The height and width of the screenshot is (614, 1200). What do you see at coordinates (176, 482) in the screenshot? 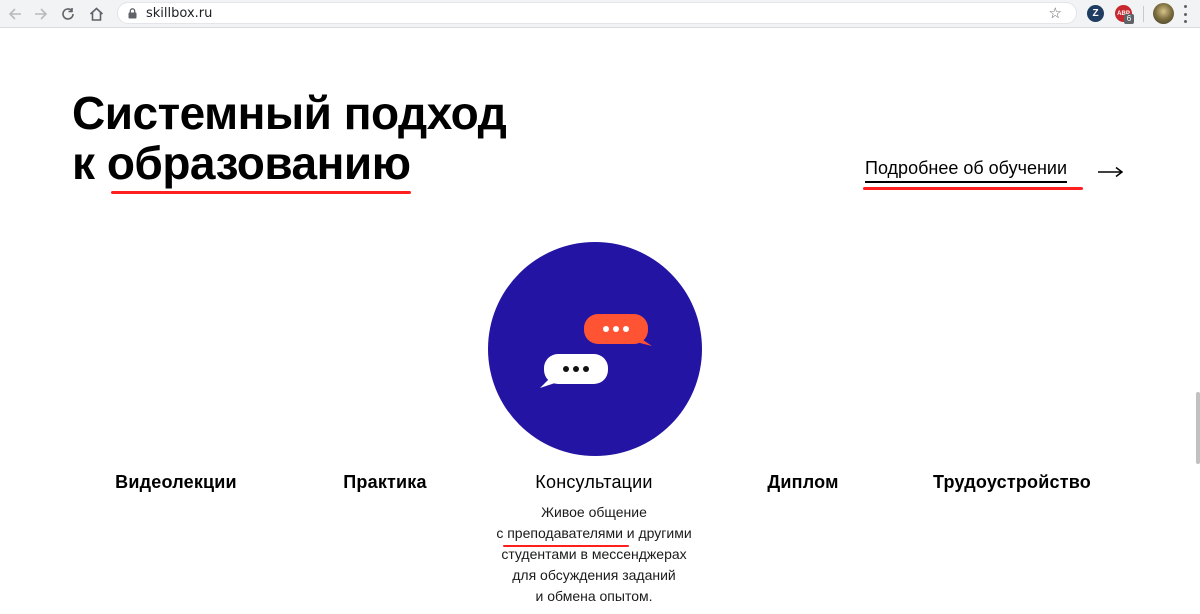
I see `feature-video-lectures: Видеолекции` at bounding box center [176, 482].